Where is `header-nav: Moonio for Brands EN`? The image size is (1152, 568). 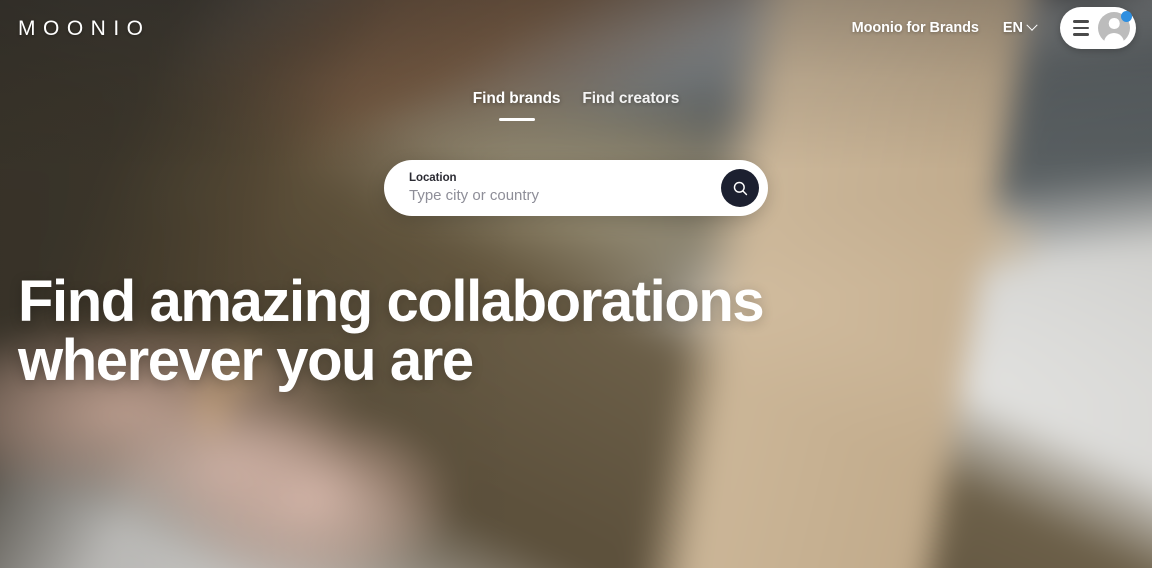
header-nav: Moonio for Brands EN is located at coordinates (994, 28).